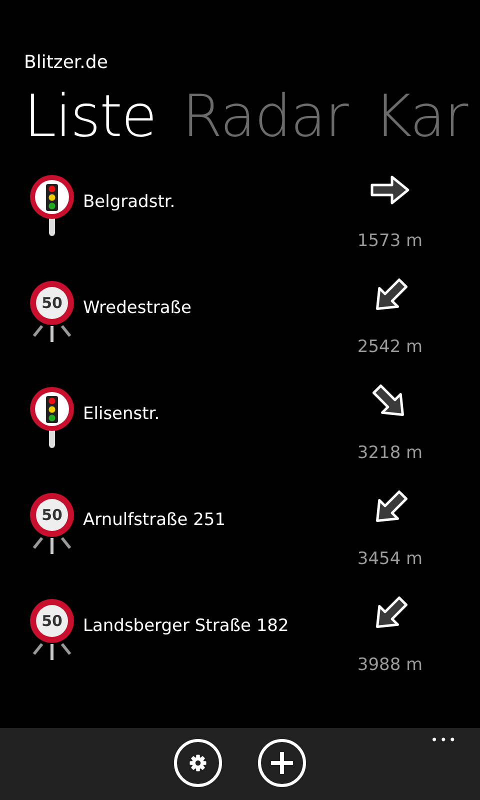 The height and width of the screenshot is (800, 480). What do you see at coordinates (240, 327) in the screenshot?
I see `list-item: 50 Wredestraße 2542 m` at bounding box center [240, 327].